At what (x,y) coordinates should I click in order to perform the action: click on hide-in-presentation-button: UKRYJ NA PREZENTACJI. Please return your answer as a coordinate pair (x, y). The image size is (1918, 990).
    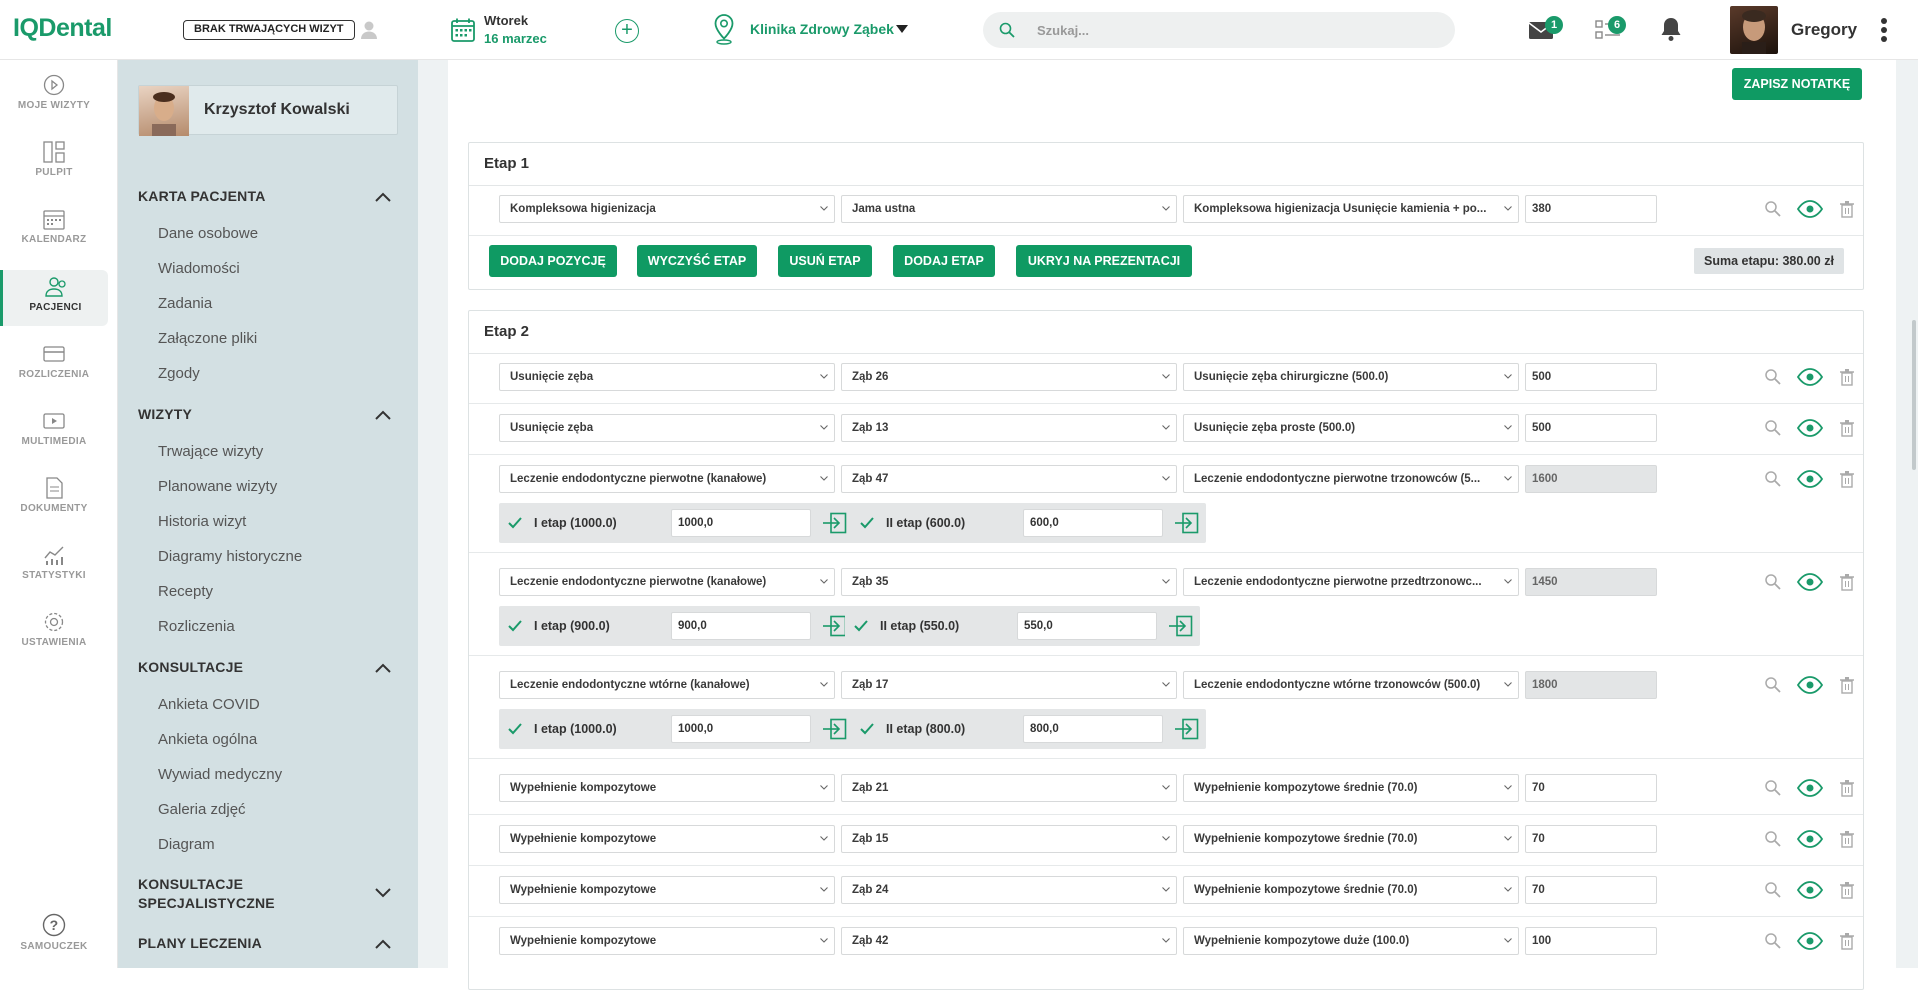
    Looking at the image, I should click on (1104, 261).